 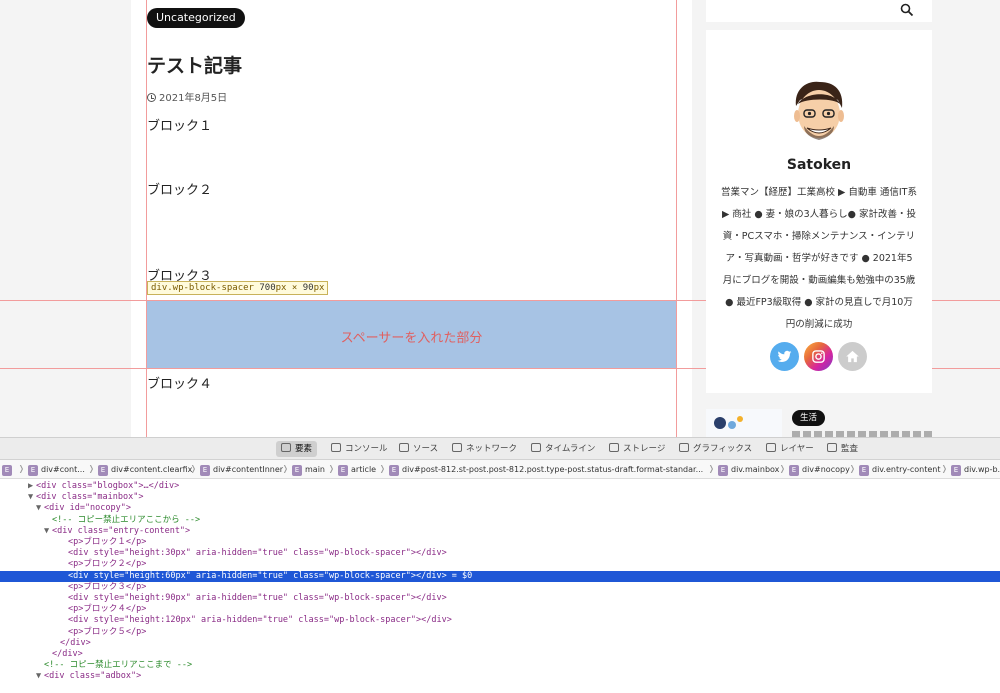 I want to click on dom-node: <p>ブロック３</p>, so click(x=500, y=587).